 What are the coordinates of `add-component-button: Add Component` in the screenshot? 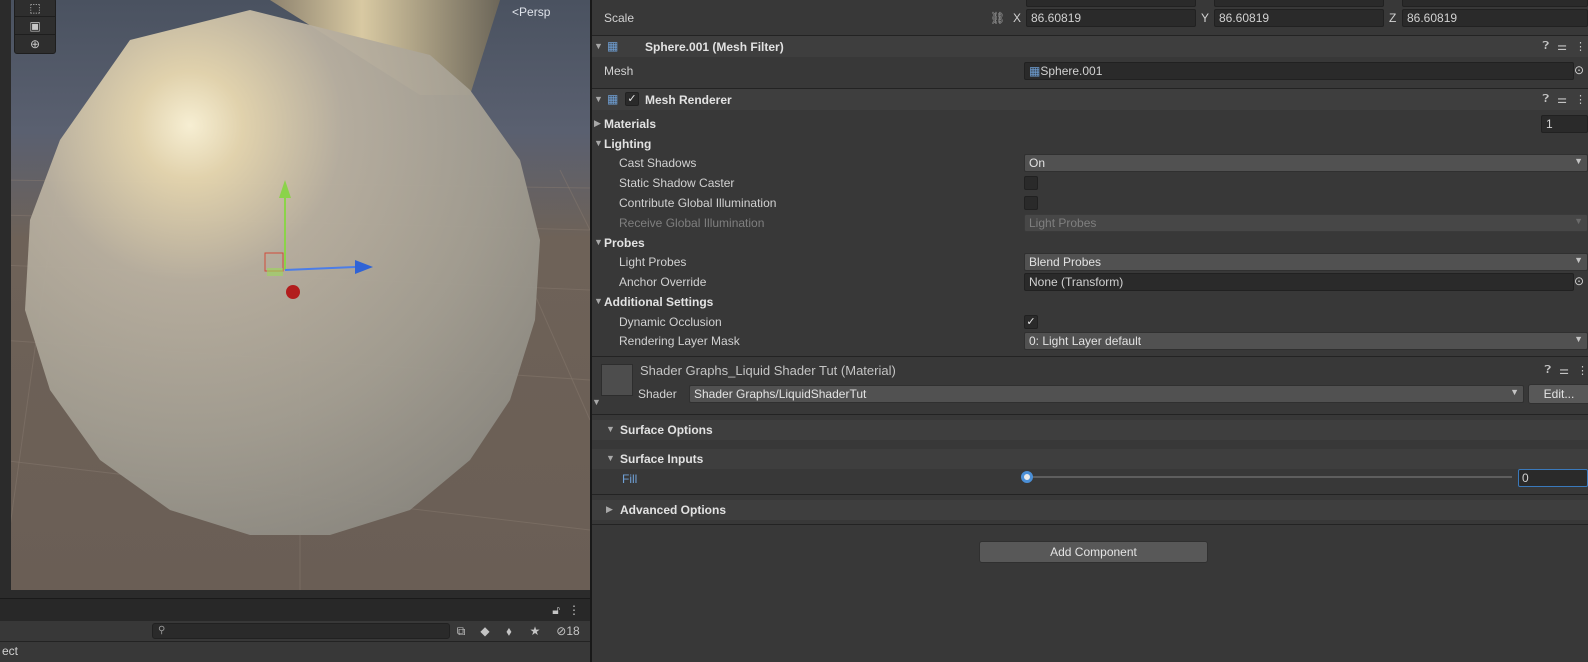 It's located at (1093, 552).